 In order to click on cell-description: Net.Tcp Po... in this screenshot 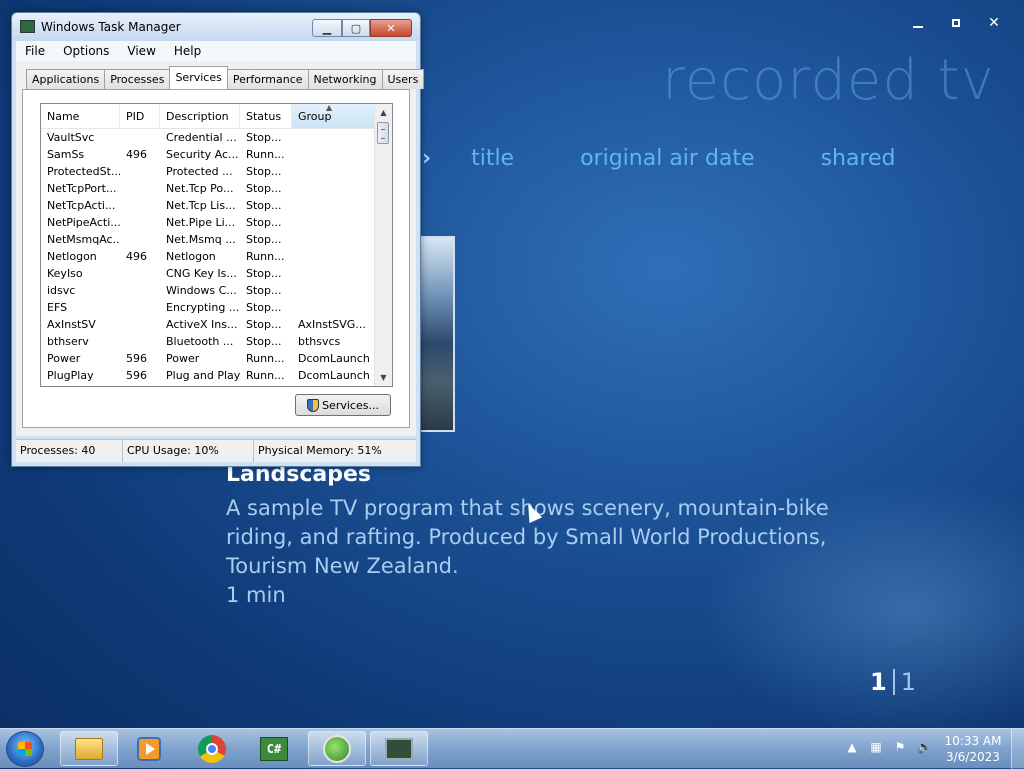, I will do `click(200, 188)`.